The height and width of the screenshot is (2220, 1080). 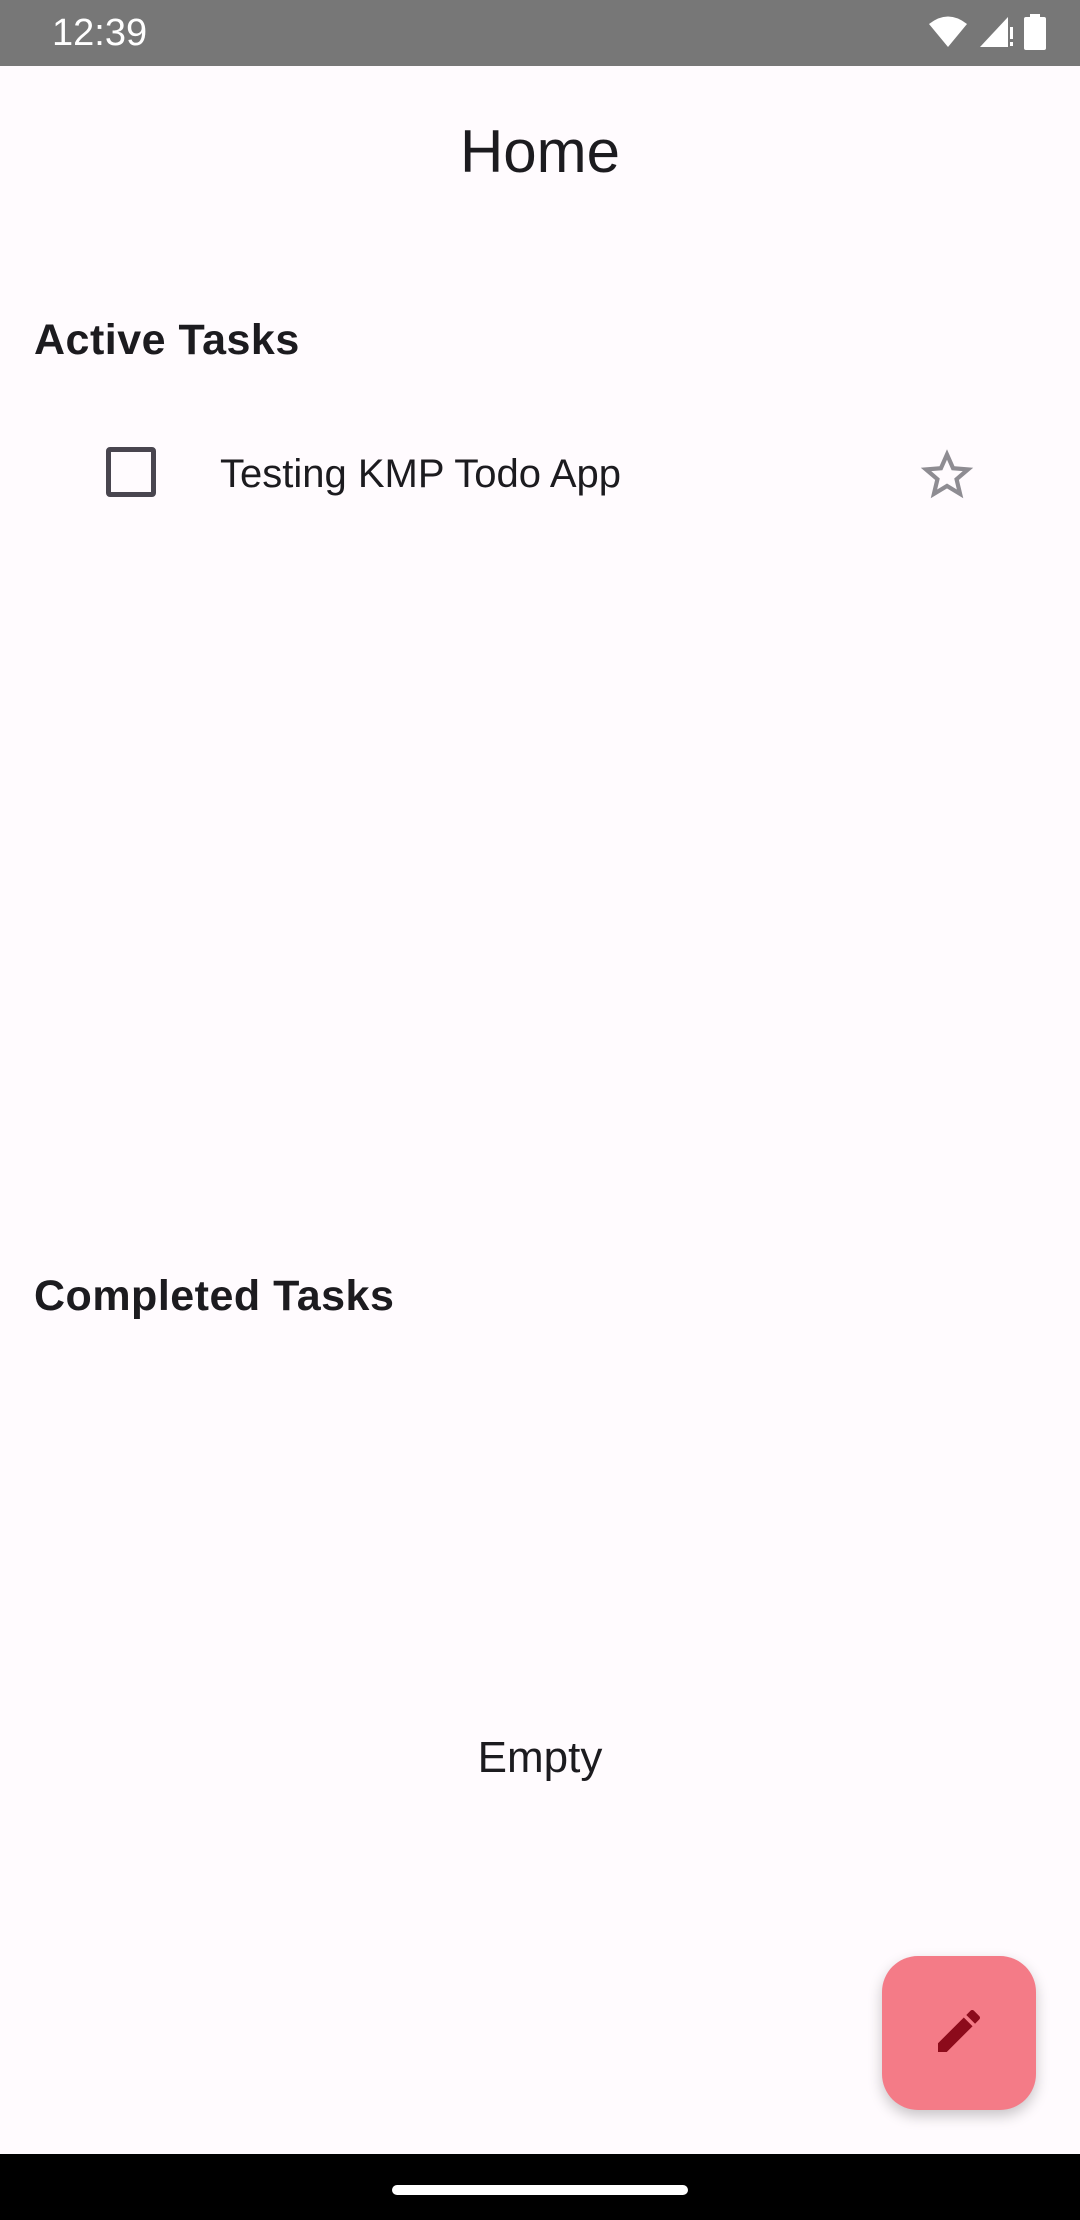 I want to click on edit-pencil-icon, so click(x=959, y=2033).